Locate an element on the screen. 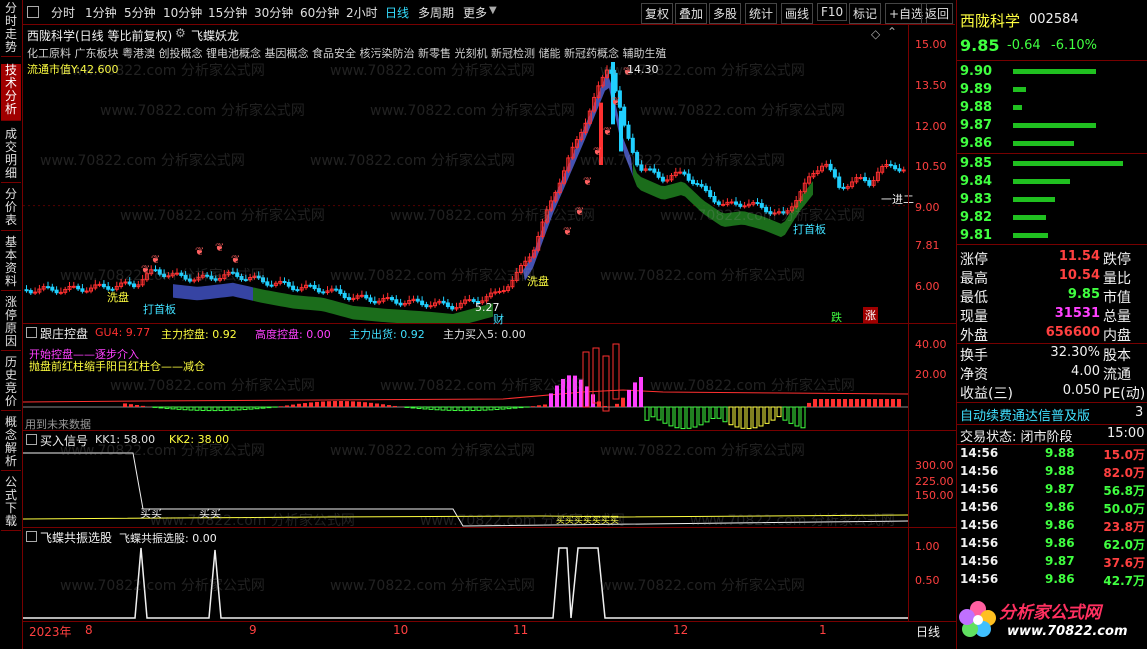 The height and width of the screenshot is (649, 1147). chevron-up-icon: ⌃ is located at coordinates (892, 32).